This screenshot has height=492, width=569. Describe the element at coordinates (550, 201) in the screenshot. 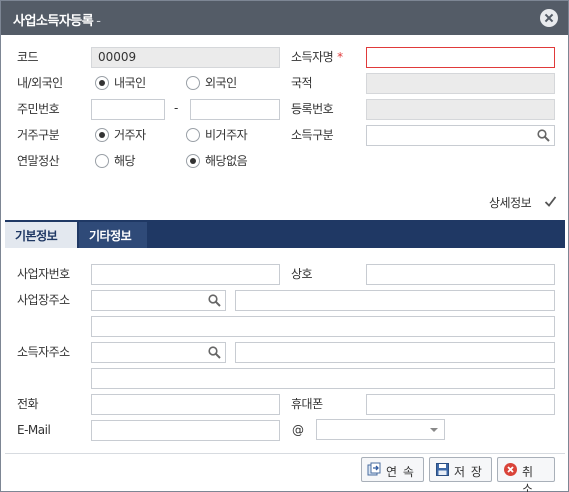

I see `checkmark-icon` at that location.